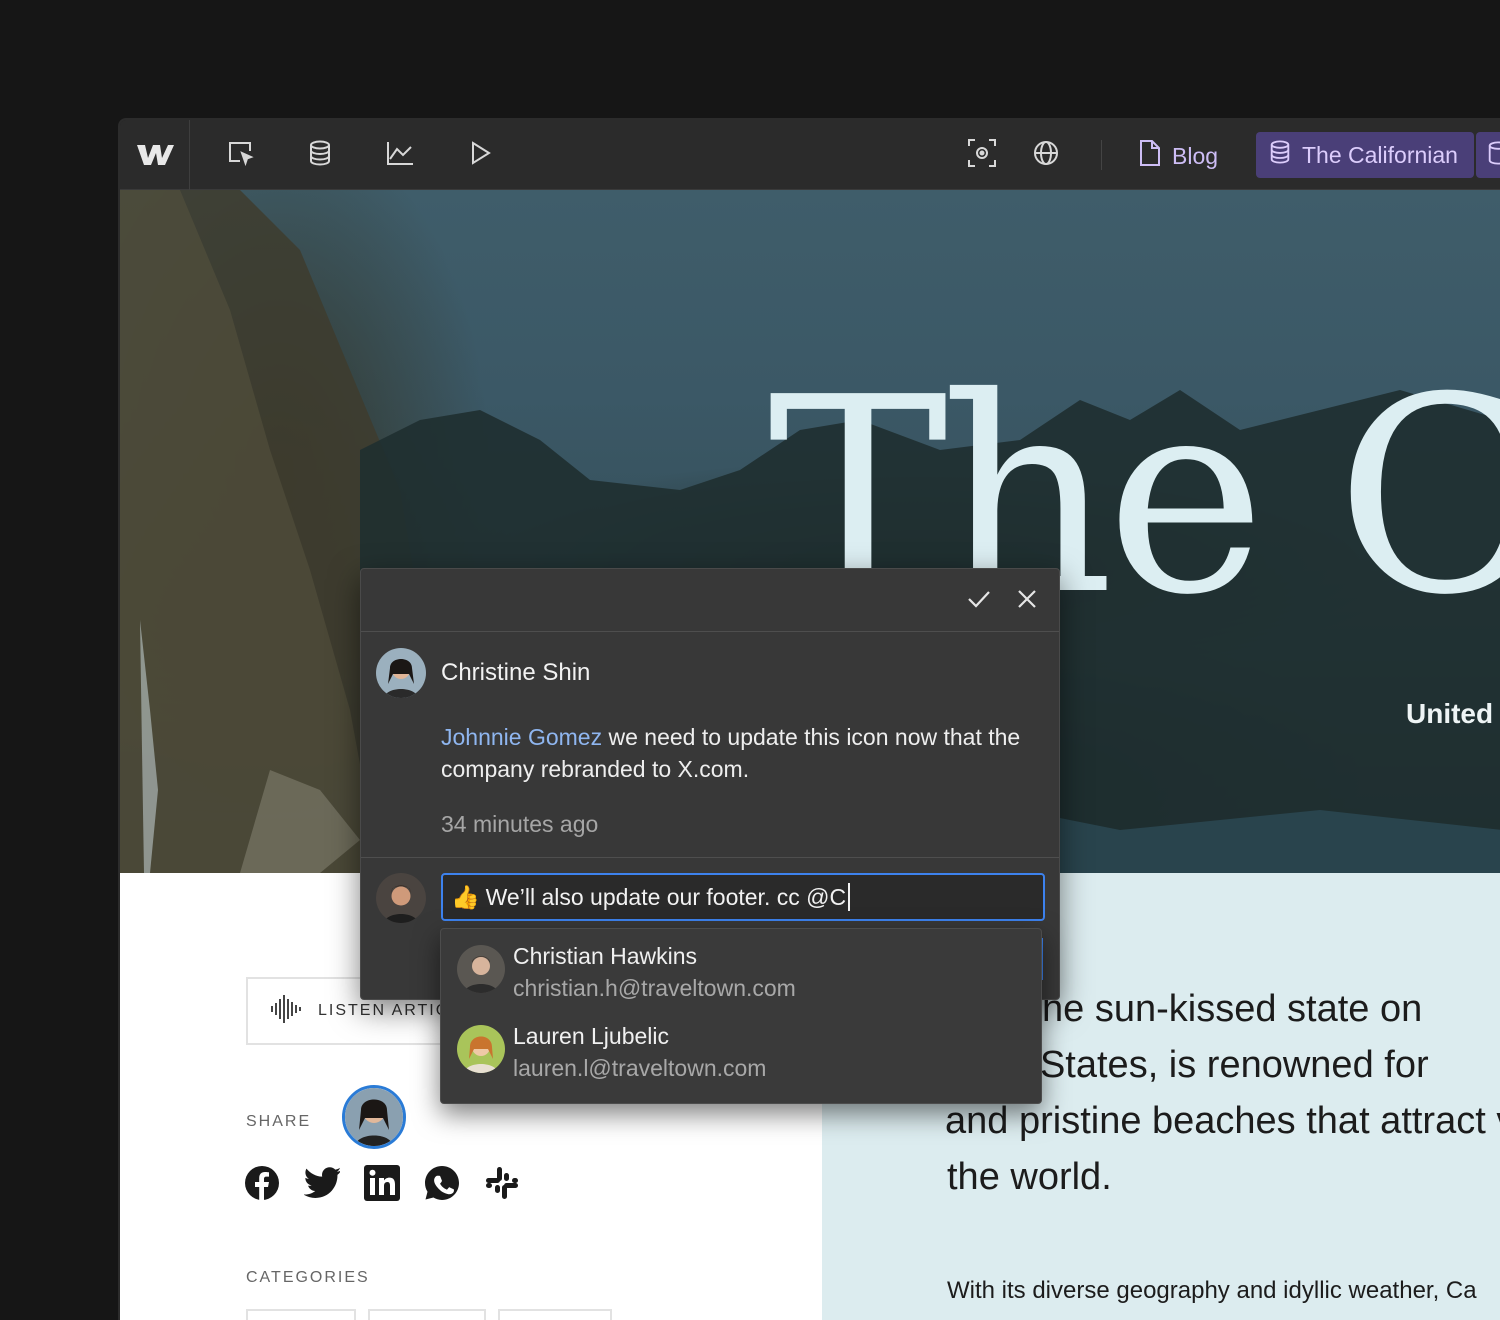  I want to click on share-label: SHARE, so click(279, 1121).